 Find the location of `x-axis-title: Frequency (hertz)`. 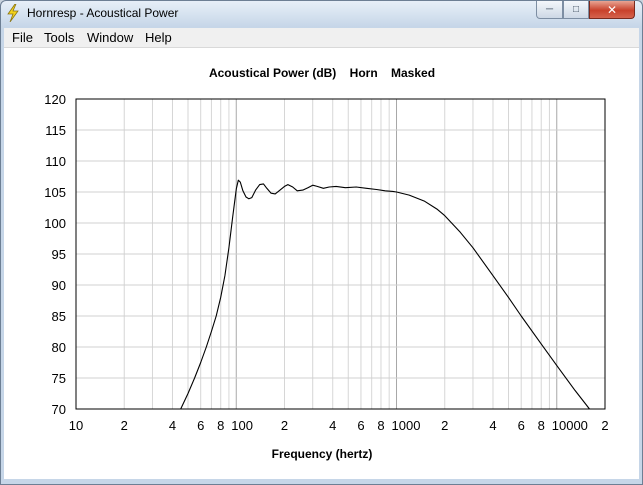

x-axis-title: Frequency (hertz) is located at coordinates (322, 454).